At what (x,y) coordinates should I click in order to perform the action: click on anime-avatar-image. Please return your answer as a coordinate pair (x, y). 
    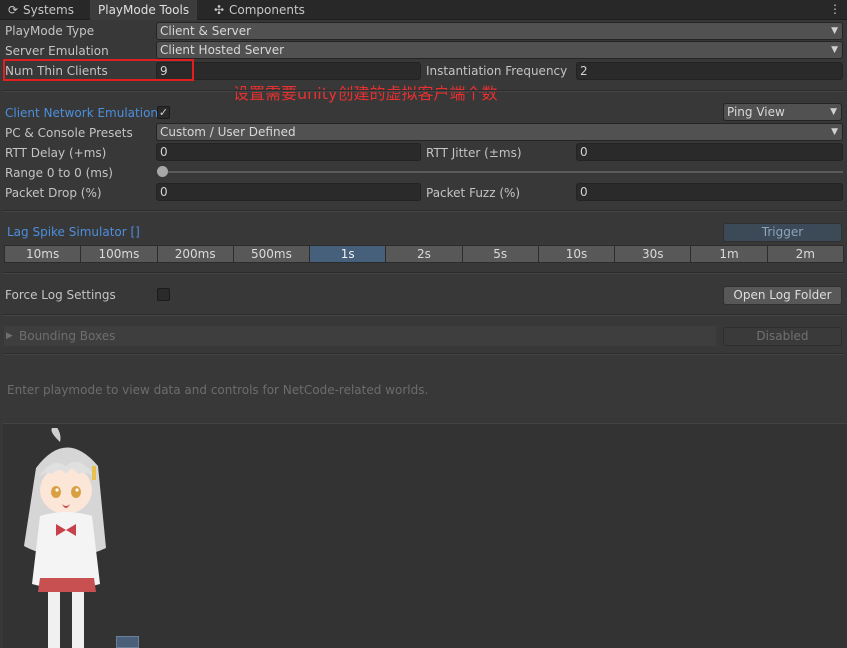
    Looking at the image, I should click on (65, 538).